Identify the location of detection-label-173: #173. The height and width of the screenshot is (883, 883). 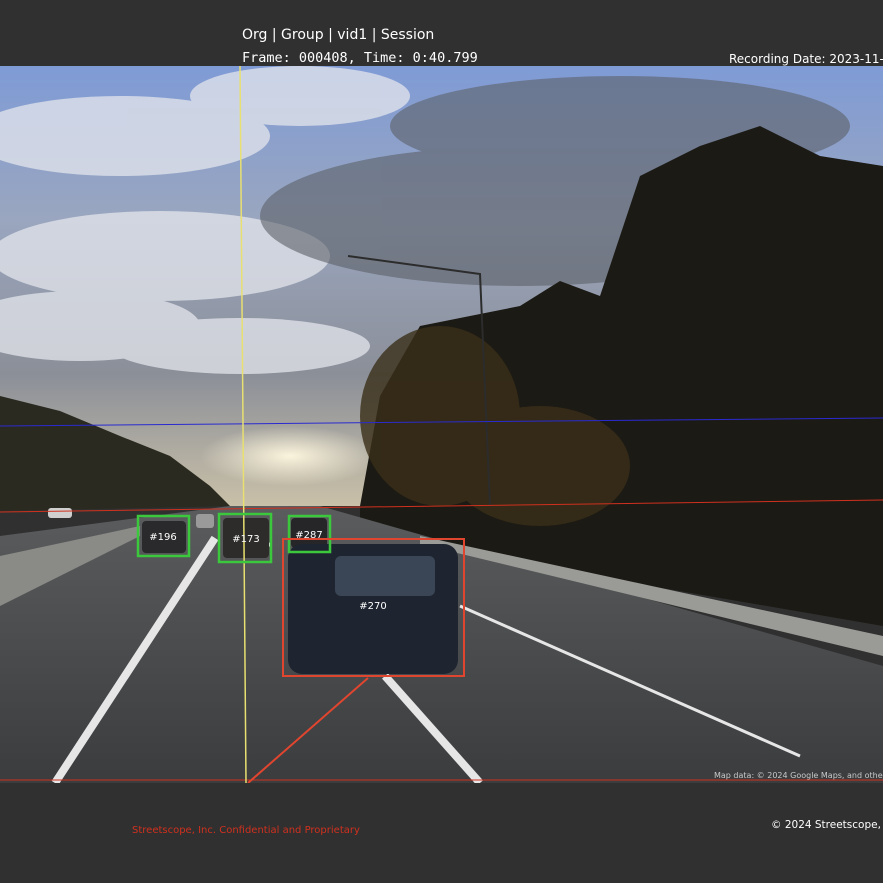
(245, 539).